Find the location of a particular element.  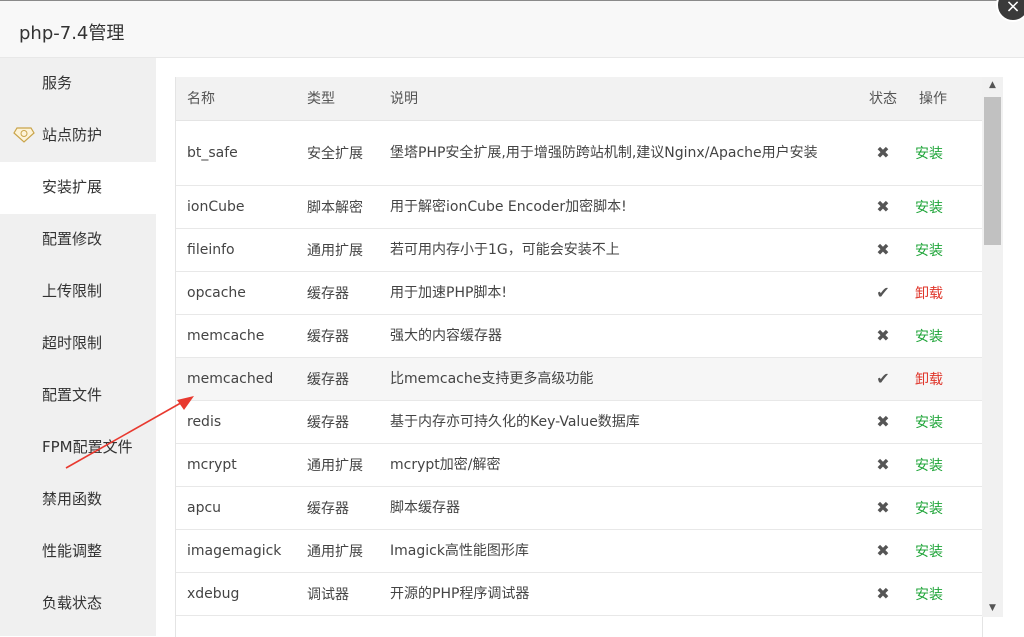

ext-type: 脚本解密 is located at coordinates (335, 207).